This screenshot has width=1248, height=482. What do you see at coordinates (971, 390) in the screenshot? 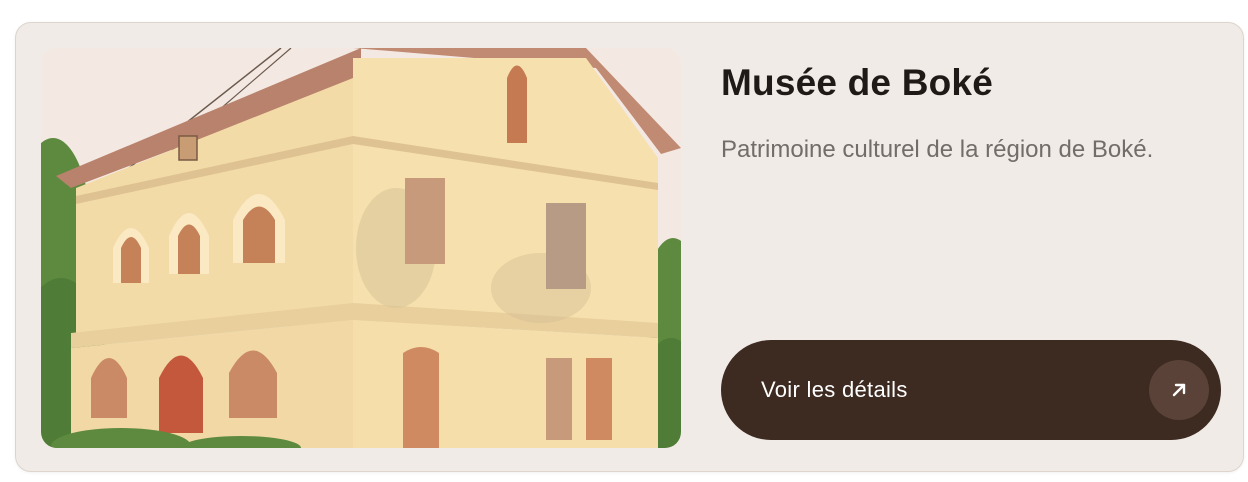
I see `view-details-button: Voir les détails` at bounding box center [971, 390].